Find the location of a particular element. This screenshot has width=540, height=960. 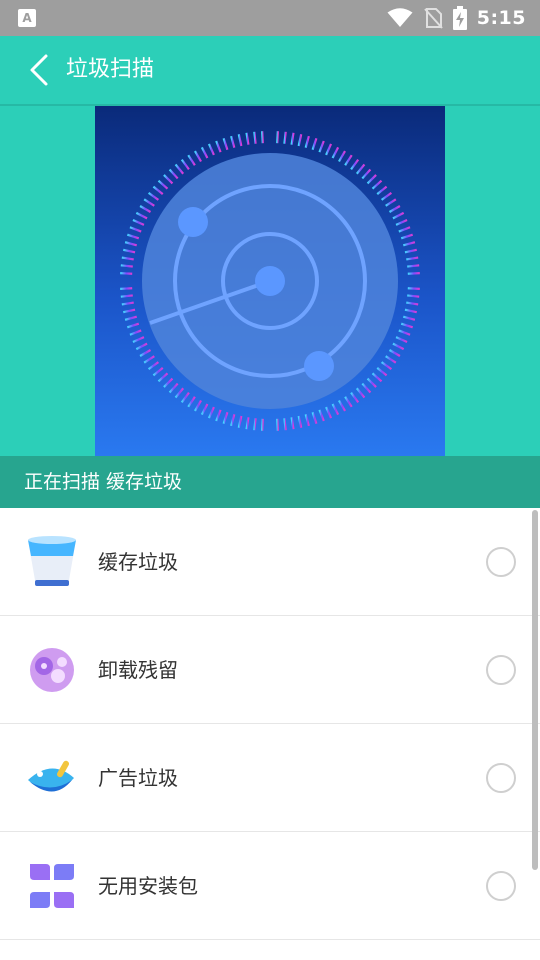

clock: 5:15 is located at coordinates (501, 18).